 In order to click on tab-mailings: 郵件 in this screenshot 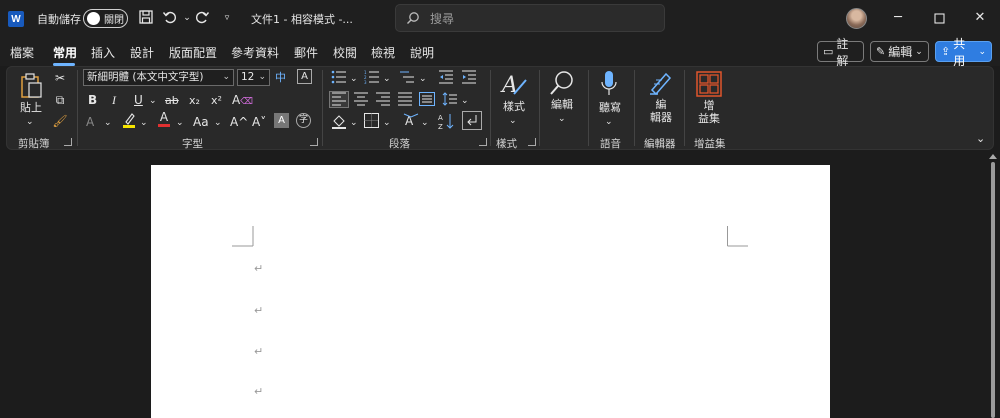, I will do `click(306, 52)`.